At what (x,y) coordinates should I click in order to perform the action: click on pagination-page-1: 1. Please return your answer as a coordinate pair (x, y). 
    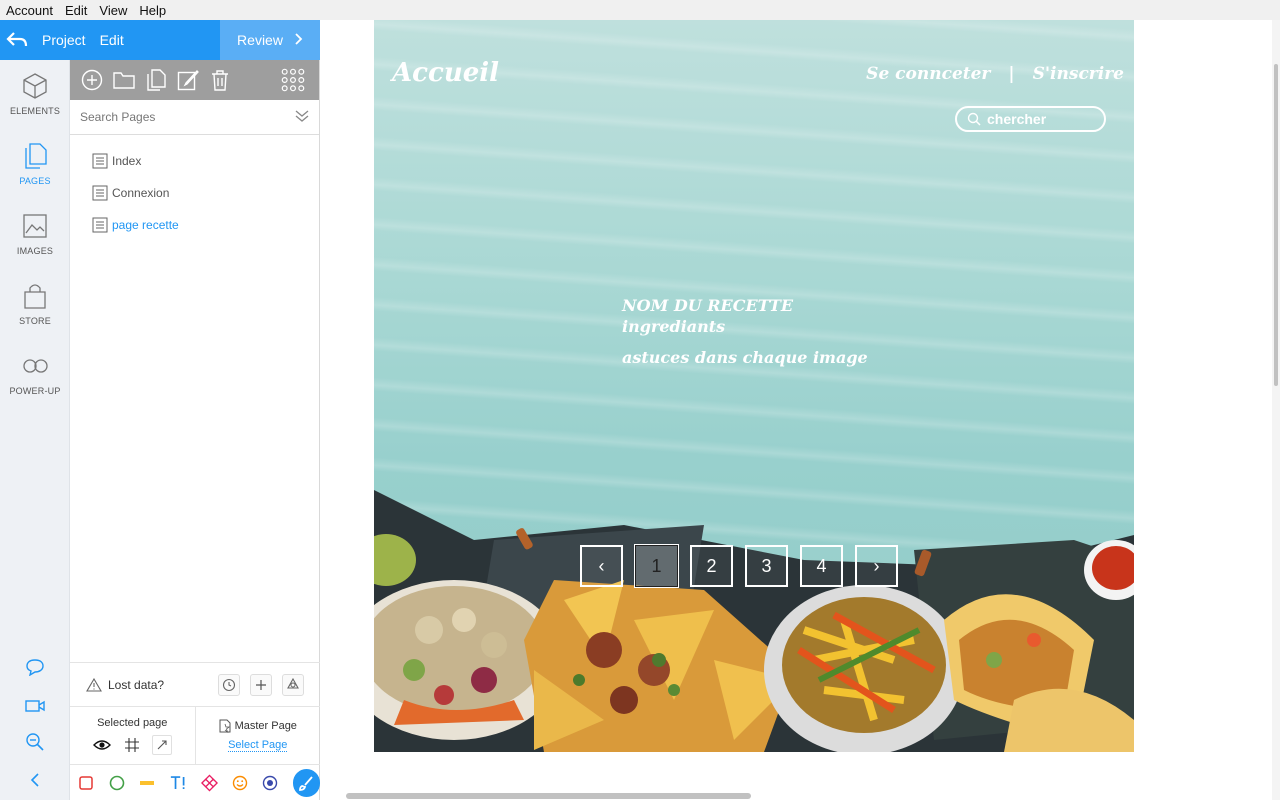
    Looking at the image, I should click on (656, 566).